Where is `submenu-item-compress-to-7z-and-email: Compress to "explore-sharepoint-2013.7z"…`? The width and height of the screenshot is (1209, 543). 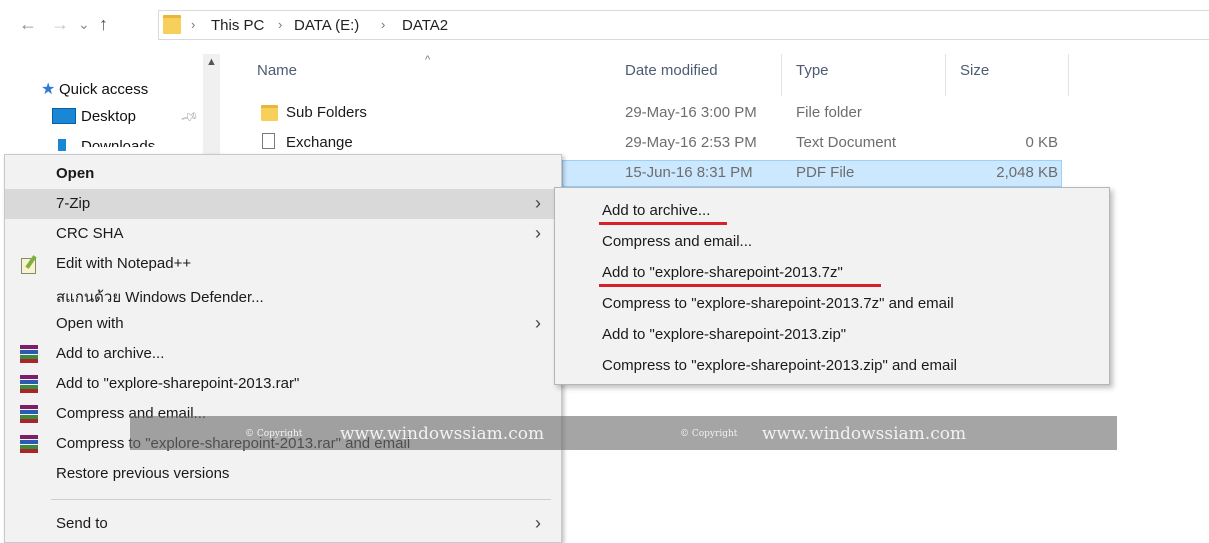 submenu-item-compress-to-7z-and-email: Compress to "explore-sharepoint-2013.7z"… is located at coordinates (832, 303).